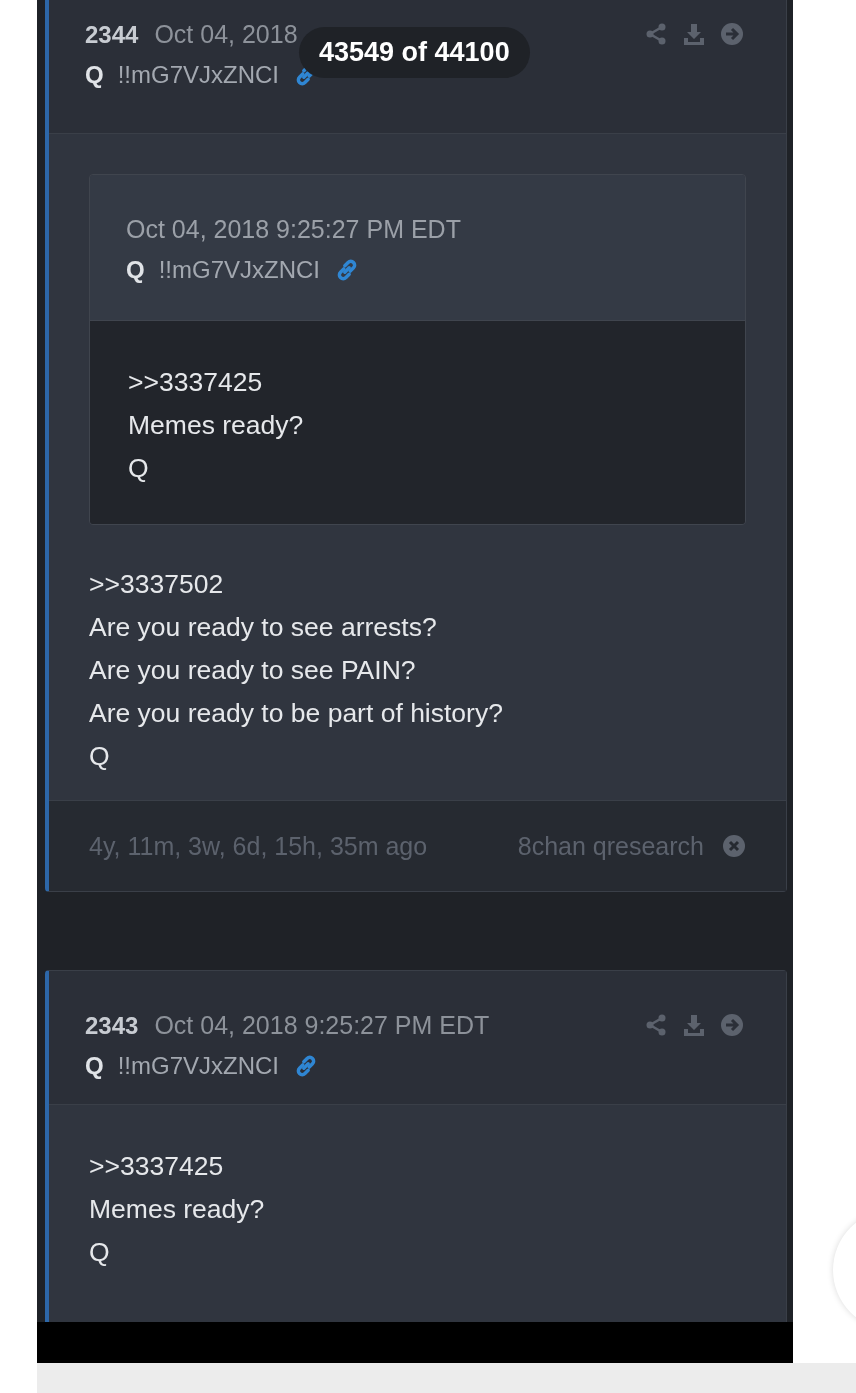 The width and height of the screenshot is (856, 1393). Describe the element at coordinates (112, 35) in the screenshot. I see `post-number: 2344` at that location.